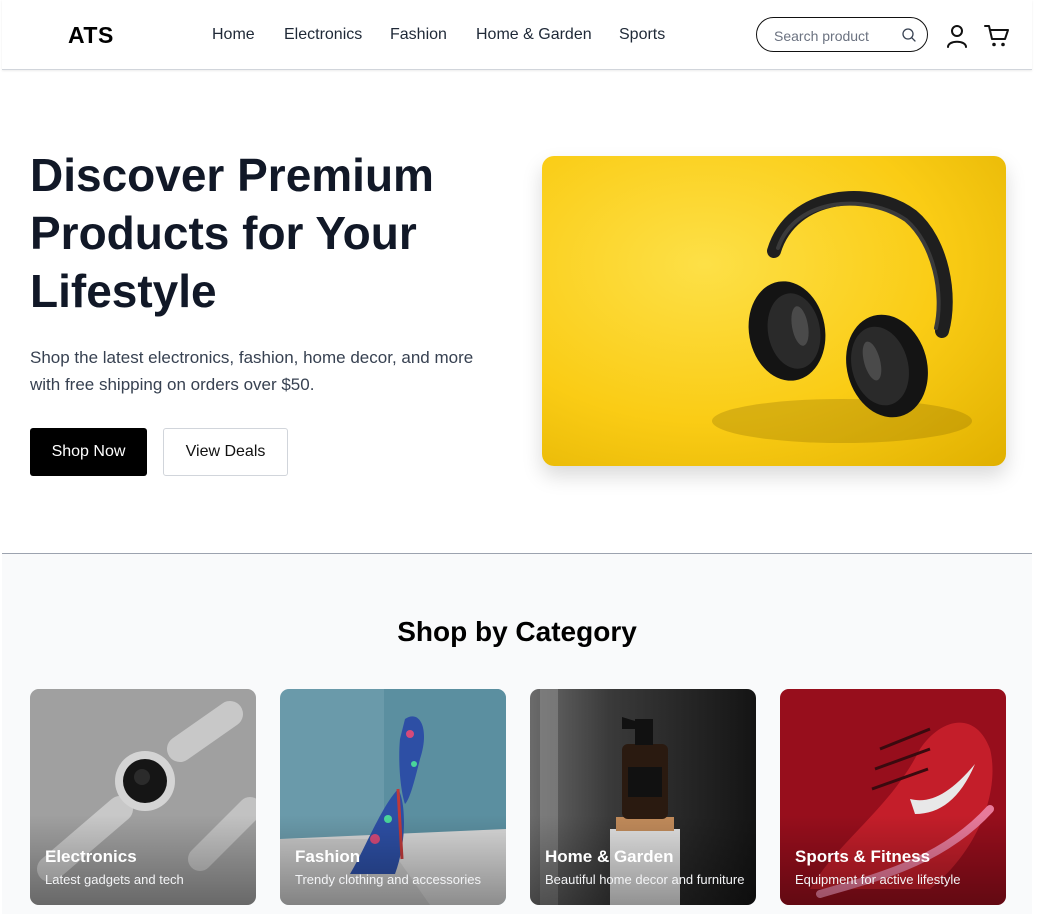 Image resolution: width=1038 pixels, height=914 pixels. I want to click on search-box, so click(842, 34).